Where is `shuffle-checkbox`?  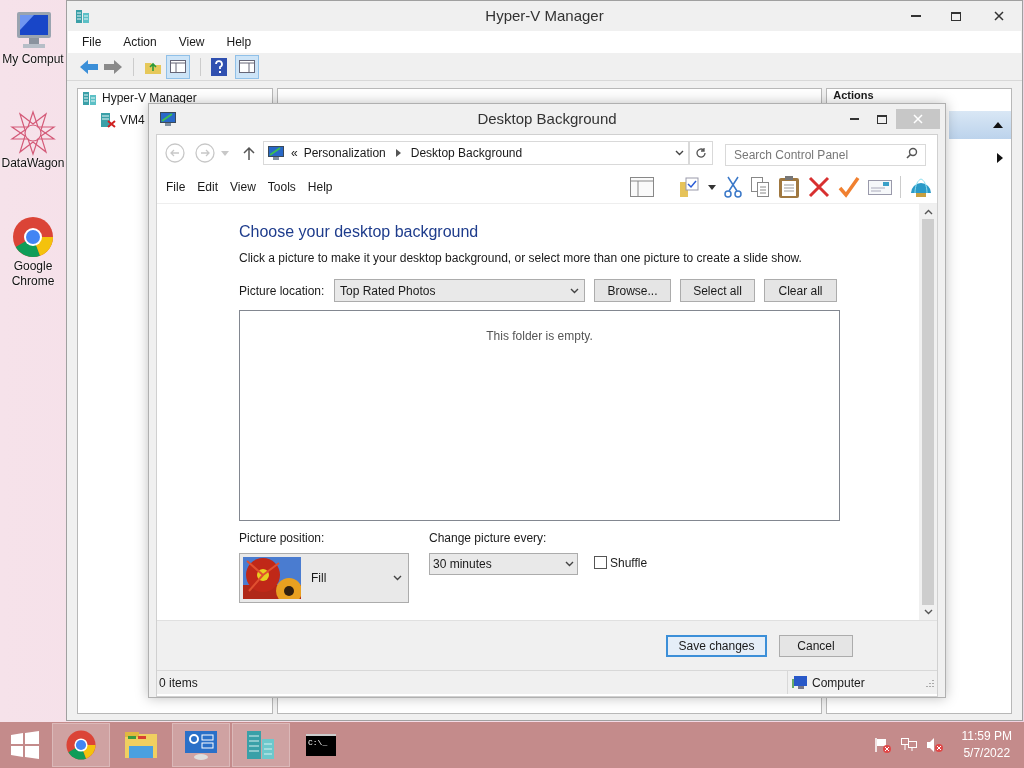
shuffle-checkbox is located at coordinates (600, 562).